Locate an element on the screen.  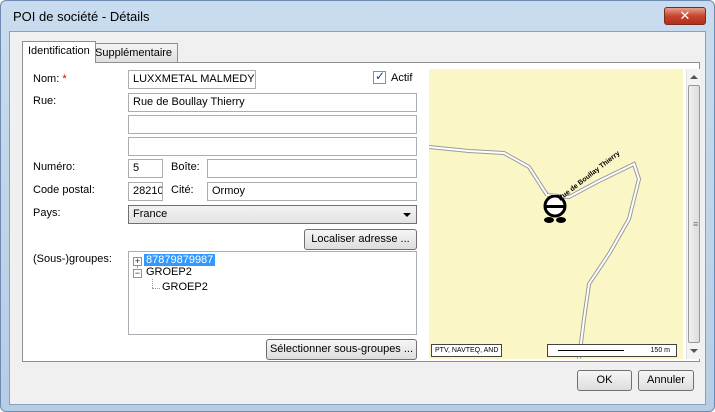
tree-node-87879879987: 87879879987 is located at coordinates (180, 260).